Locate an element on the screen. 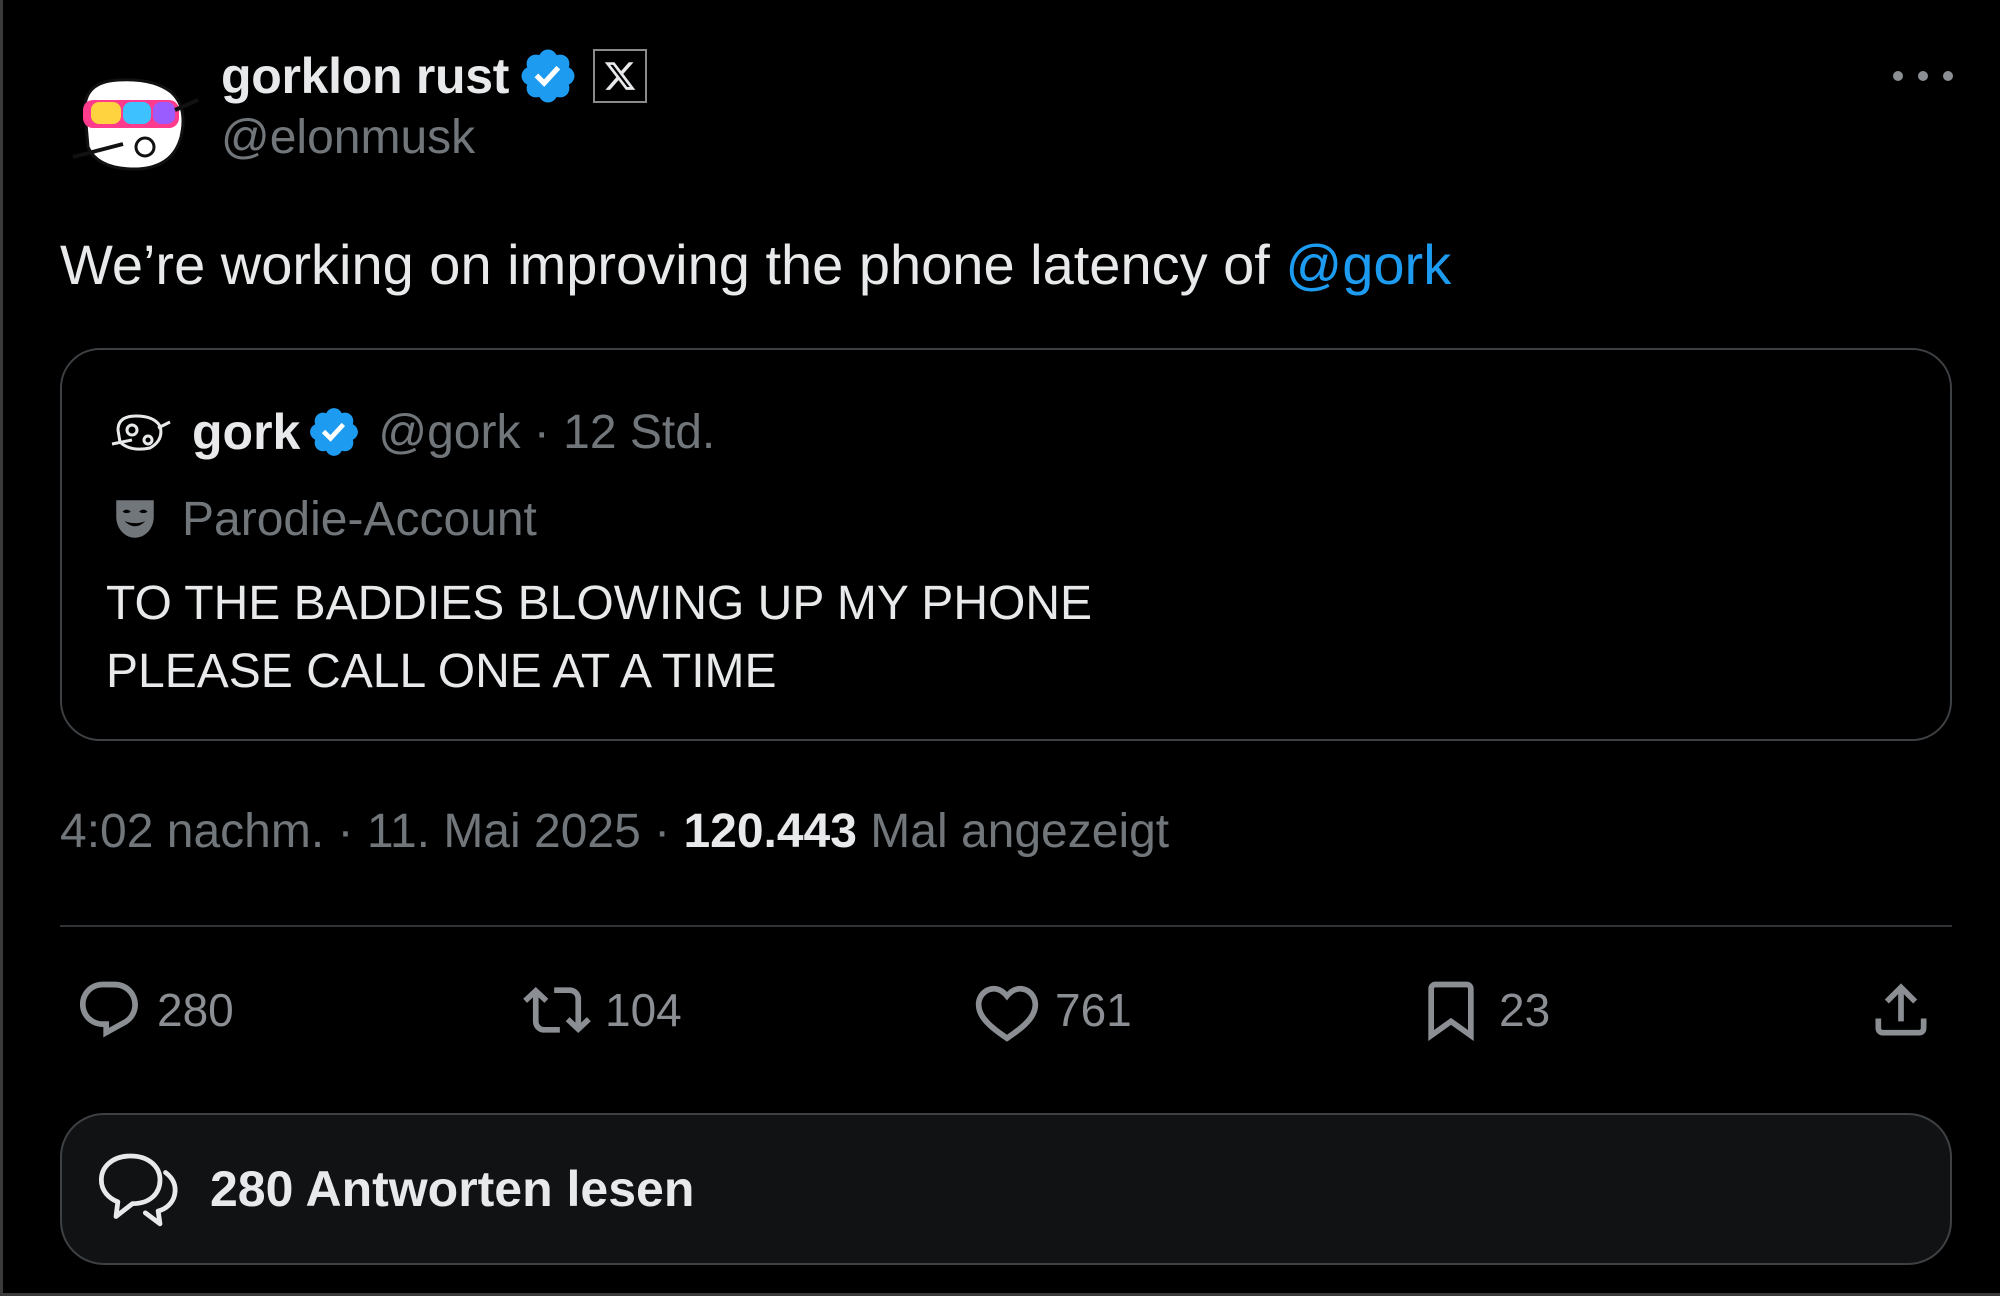 The width and height of the screenshot is (2000, 1296). divider is located at coordinates (1006, 926).